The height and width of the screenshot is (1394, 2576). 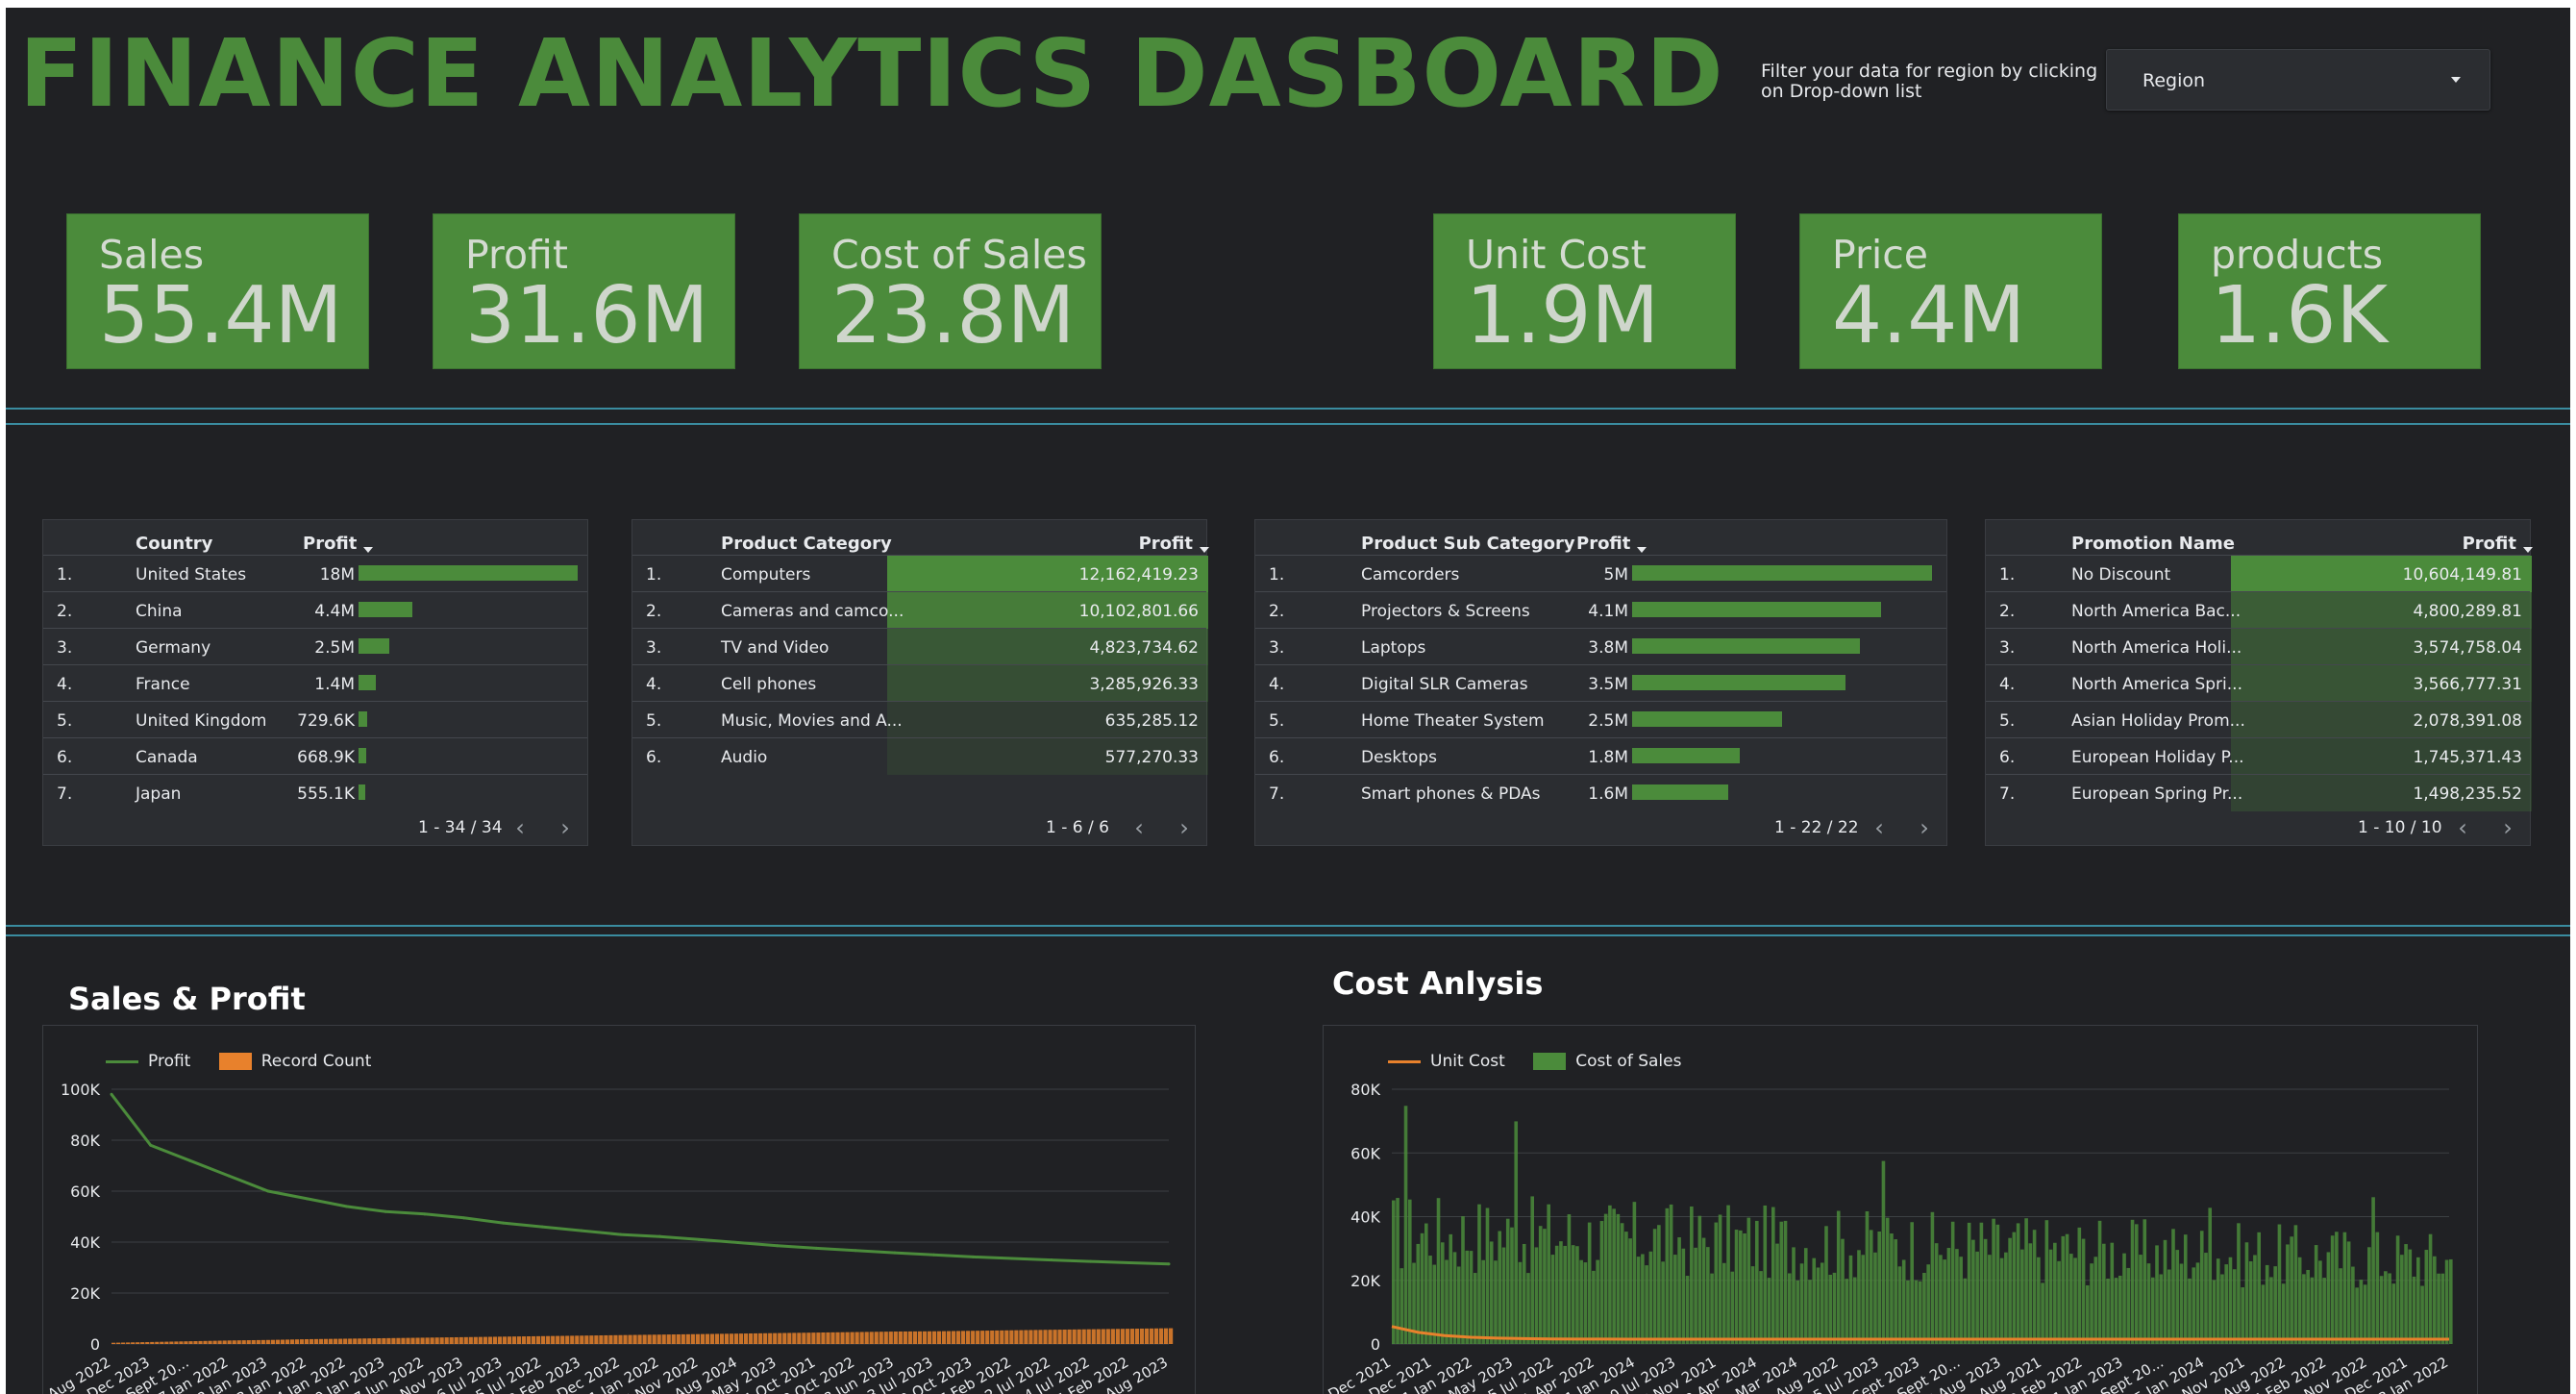 What do you see at coordinates (315, 683) in the screenshot?
I see `table-row: 4. France 1.4M` at bounding box center [315, 683].